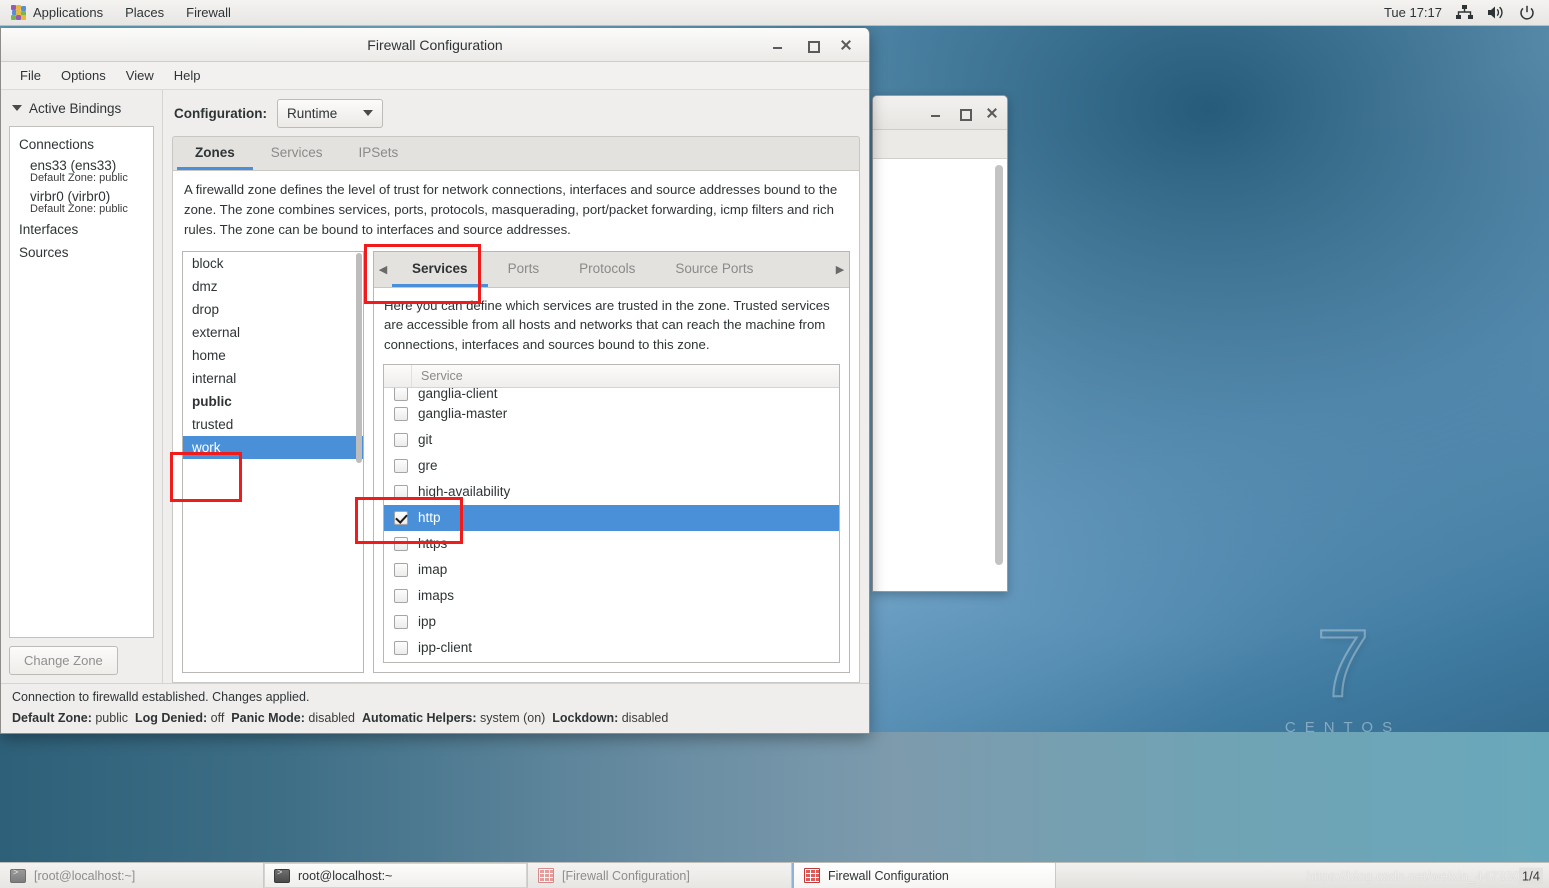 This screenshot has width=1549, height=888. I want to click on network-icon, so click(1464, 12).